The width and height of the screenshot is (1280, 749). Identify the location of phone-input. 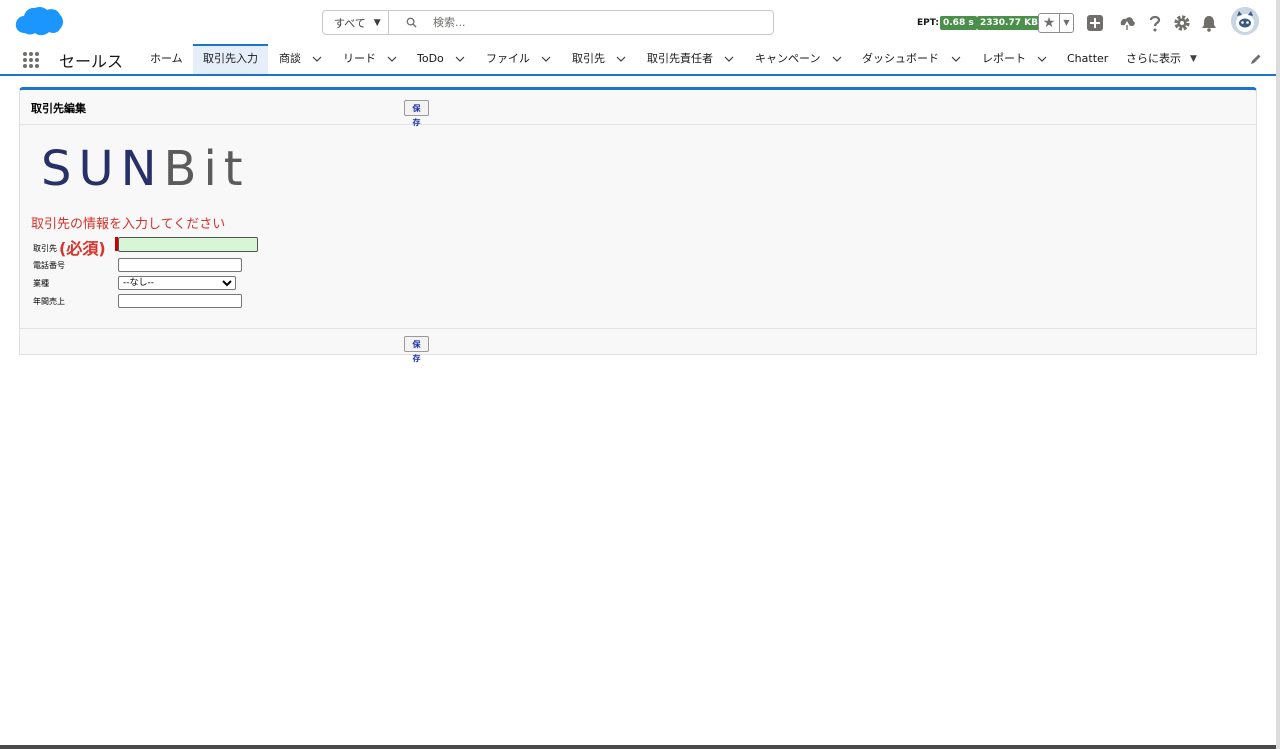
(180, 265).